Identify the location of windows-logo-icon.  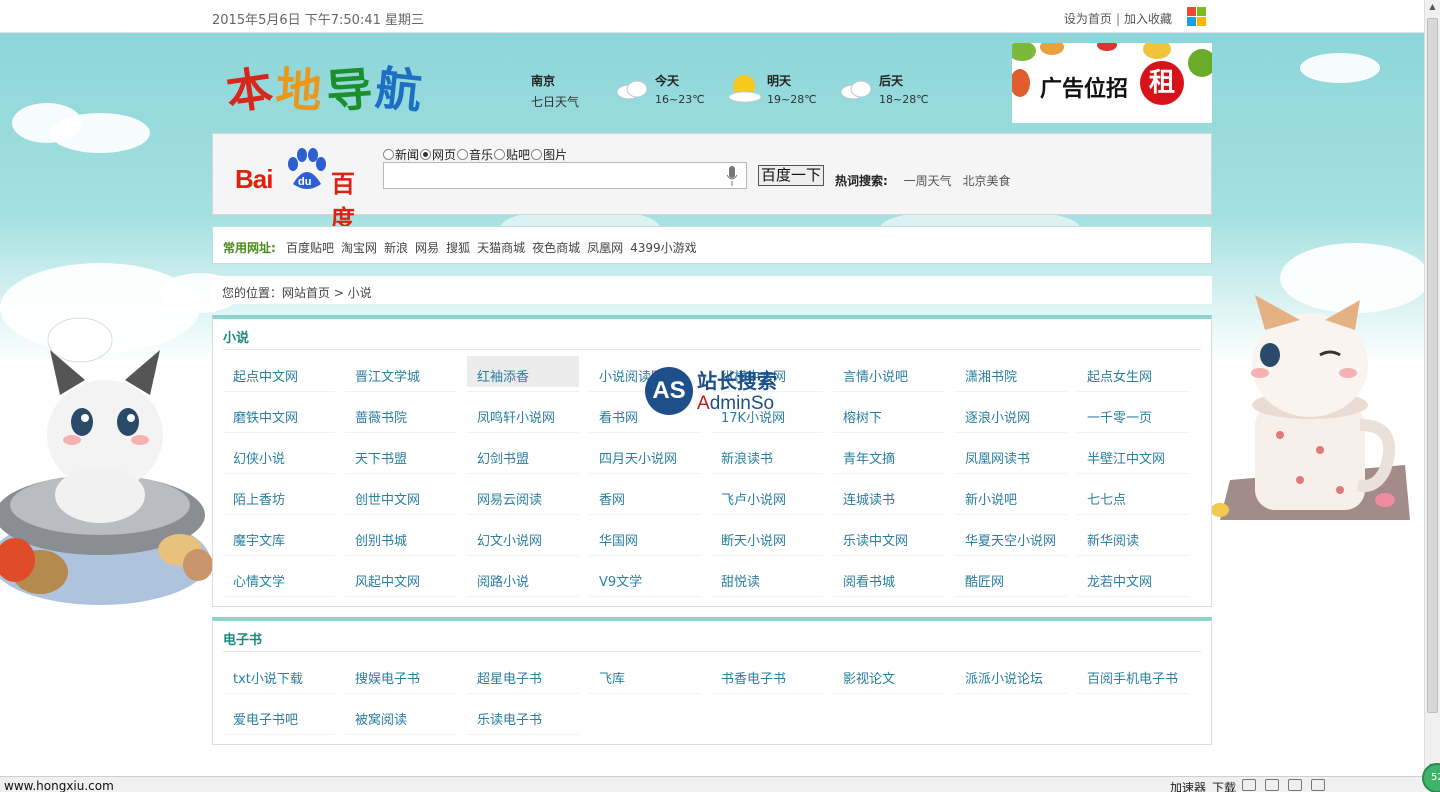
(1196, 16).